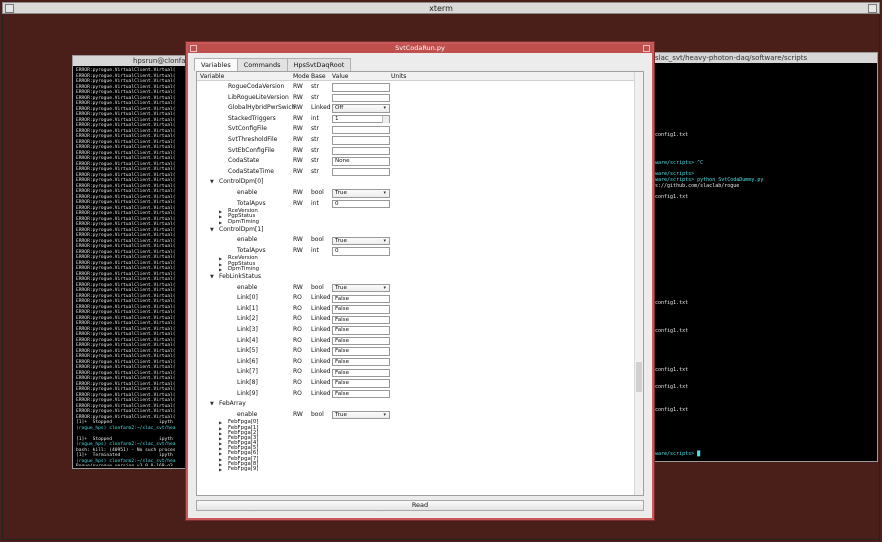  I want to click on tab-hpssvtdaqroot: HpsSvtDaqRoot, so click(319, 64).